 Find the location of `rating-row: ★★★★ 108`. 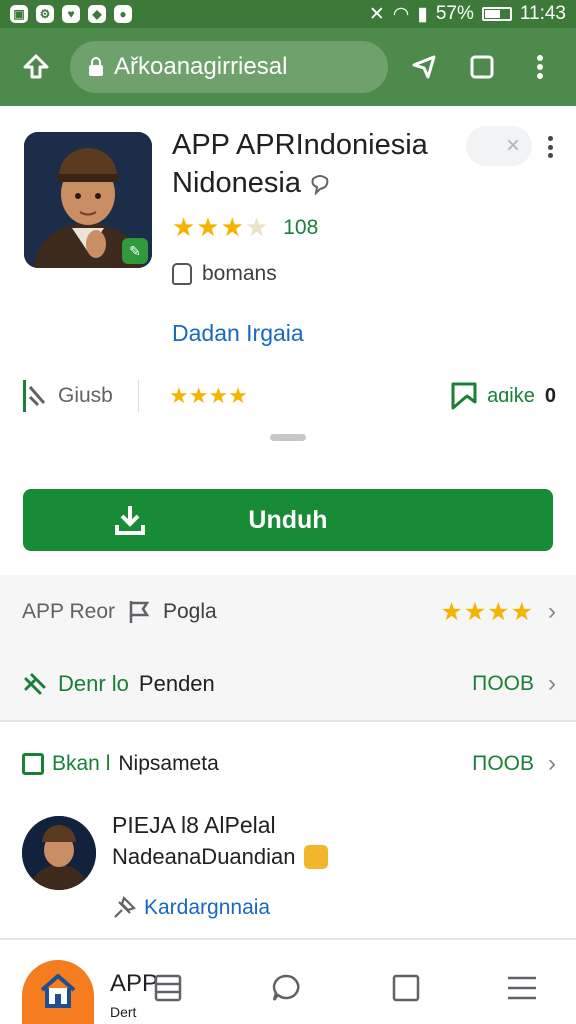

rating-row: ★★★★ 108 is located at coordinates (245, 227).